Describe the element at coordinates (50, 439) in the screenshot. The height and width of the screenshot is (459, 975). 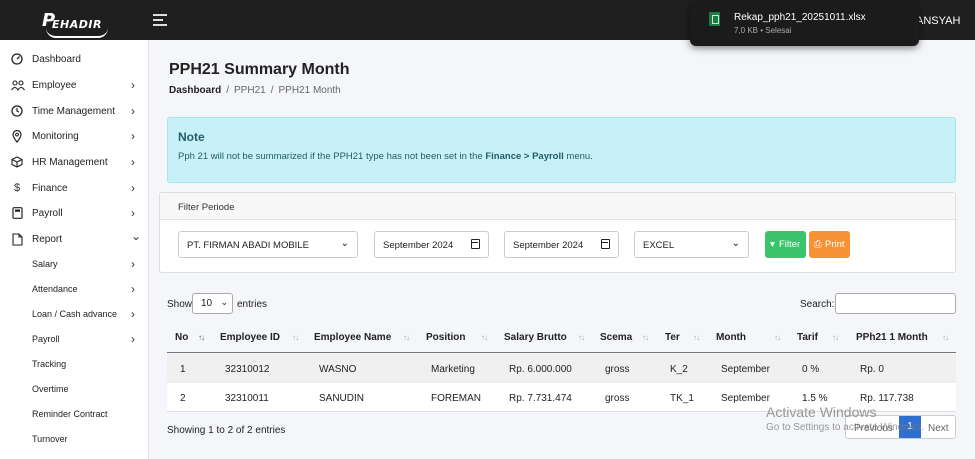
I see `sidebar-subitem-label: Turnover` at that location.